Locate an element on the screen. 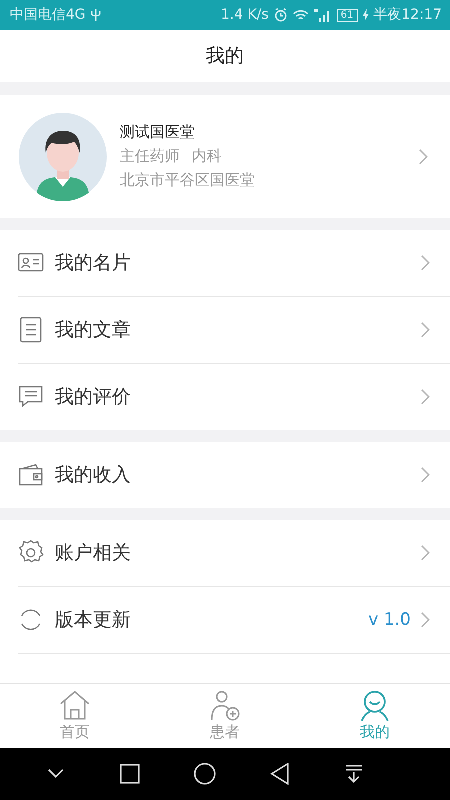 The width and height of the screenshot is (450, 800). house-icon is located at coordinates (75, 706).